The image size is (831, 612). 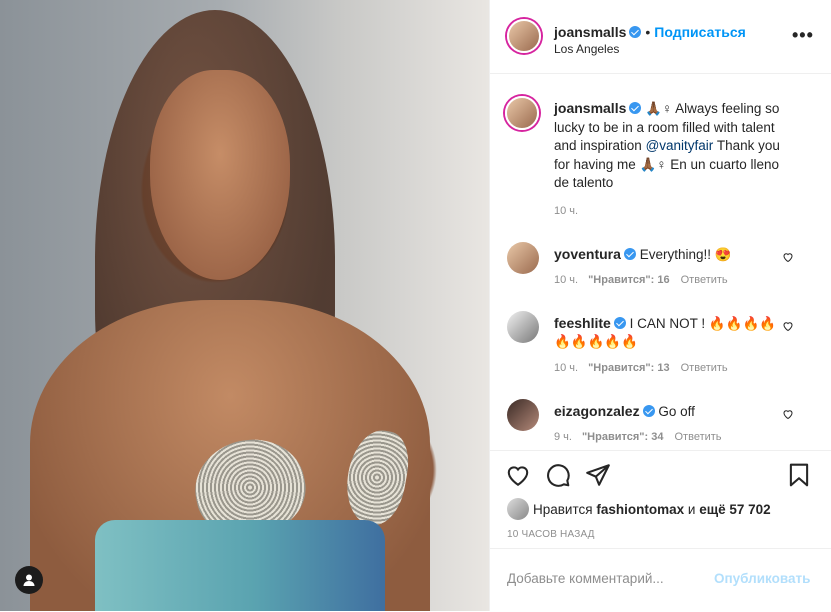 I want to click on user-tag-button, so click(x=29, y=580).